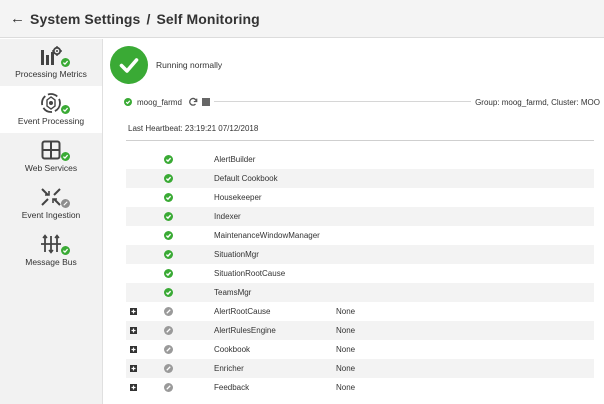  Describe the element at coordinates (232, 349) in the screenshot. I see `module-name: Cookbook` at that location.